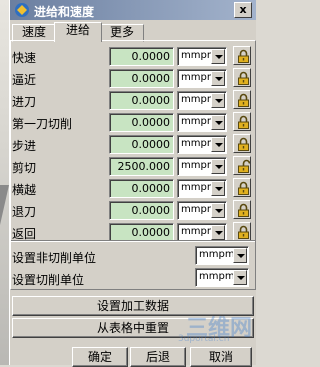 This screenshot has height=367, width=320. Describe the element at coordinates (24, 80) in the screenshot. I see `feed-row-label: 逼近` at that location.